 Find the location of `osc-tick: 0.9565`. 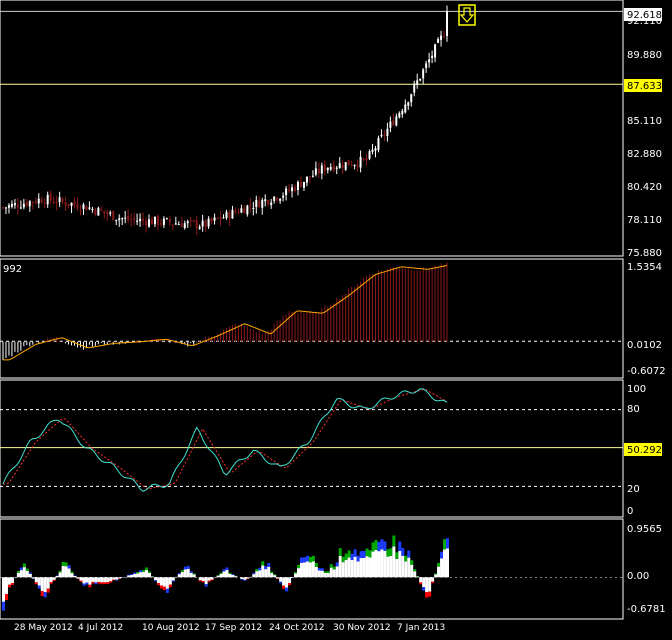

osc-tick: 0.9565 is located at coordinates (644, 529).